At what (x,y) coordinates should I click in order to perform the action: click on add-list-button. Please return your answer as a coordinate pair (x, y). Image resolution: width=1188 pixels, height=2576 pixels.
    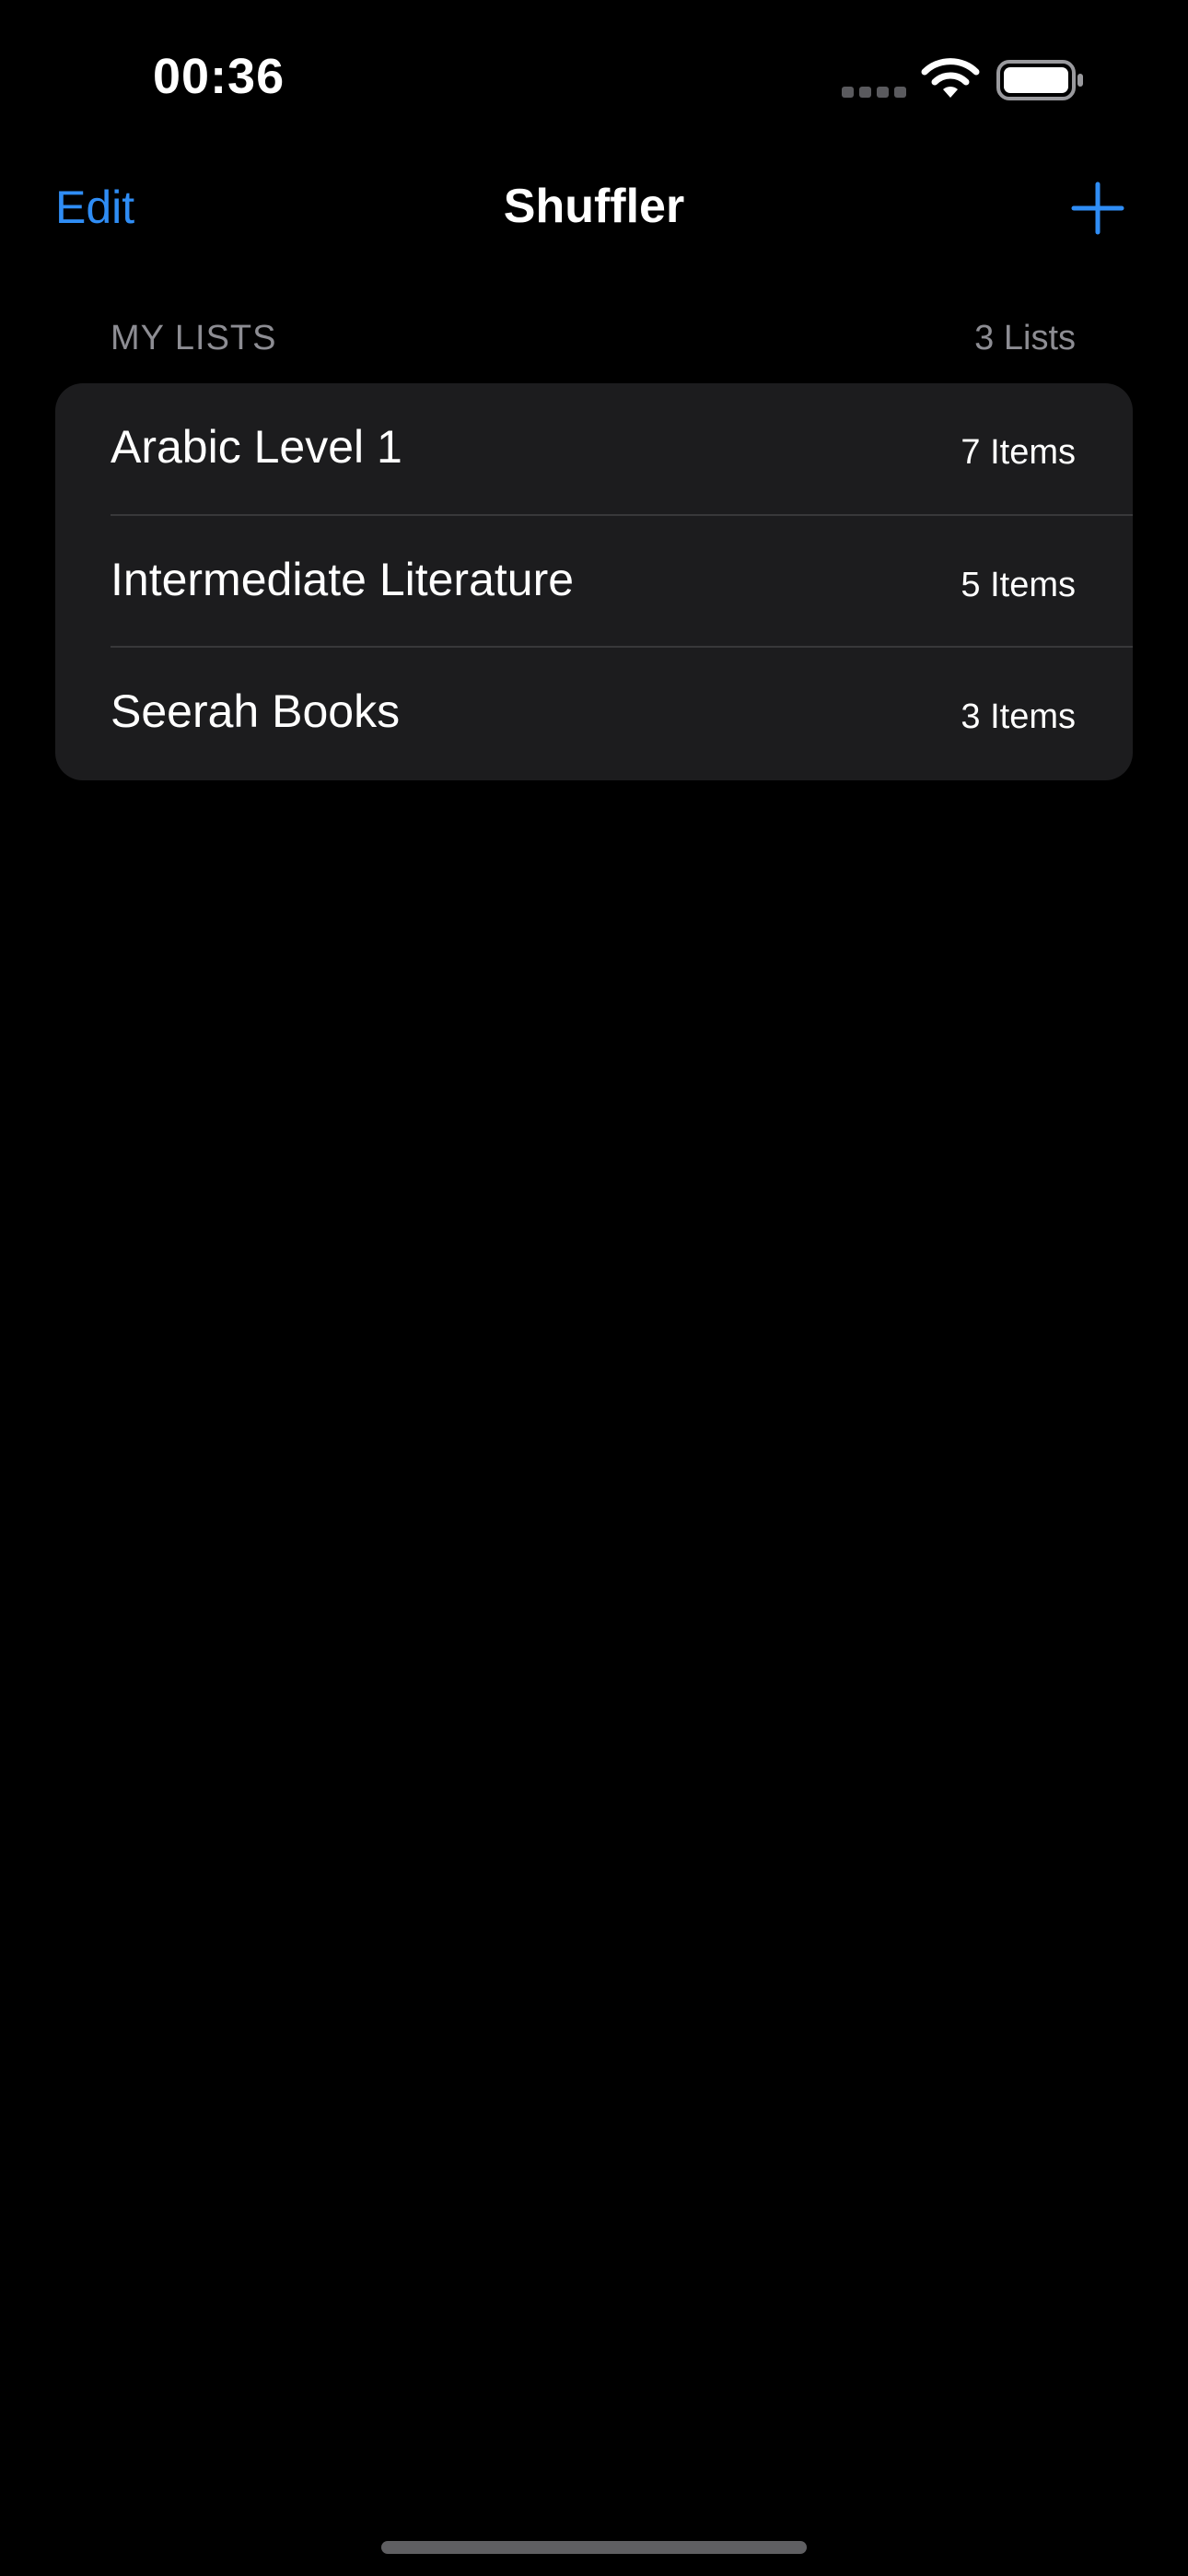
    Looking at the image, I should click on (1097, 208).